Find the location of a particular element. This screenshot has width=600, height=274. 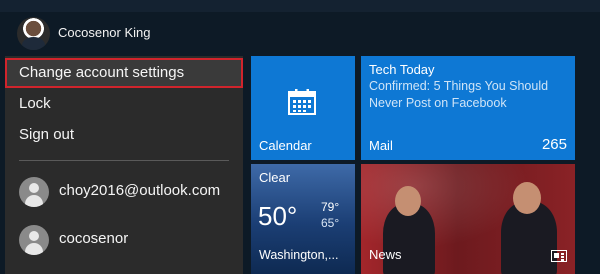

calendar-tile: Calendar is located at coordinates (303, 108).